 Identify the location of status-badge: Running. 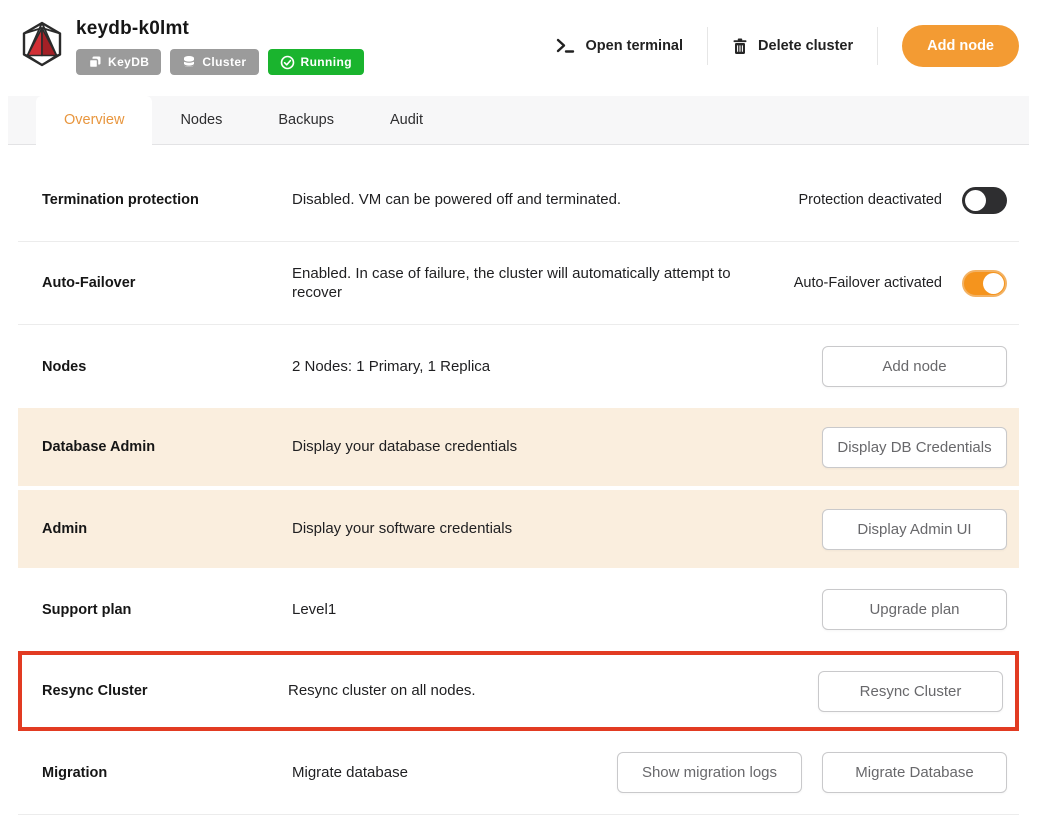
(315, 62).